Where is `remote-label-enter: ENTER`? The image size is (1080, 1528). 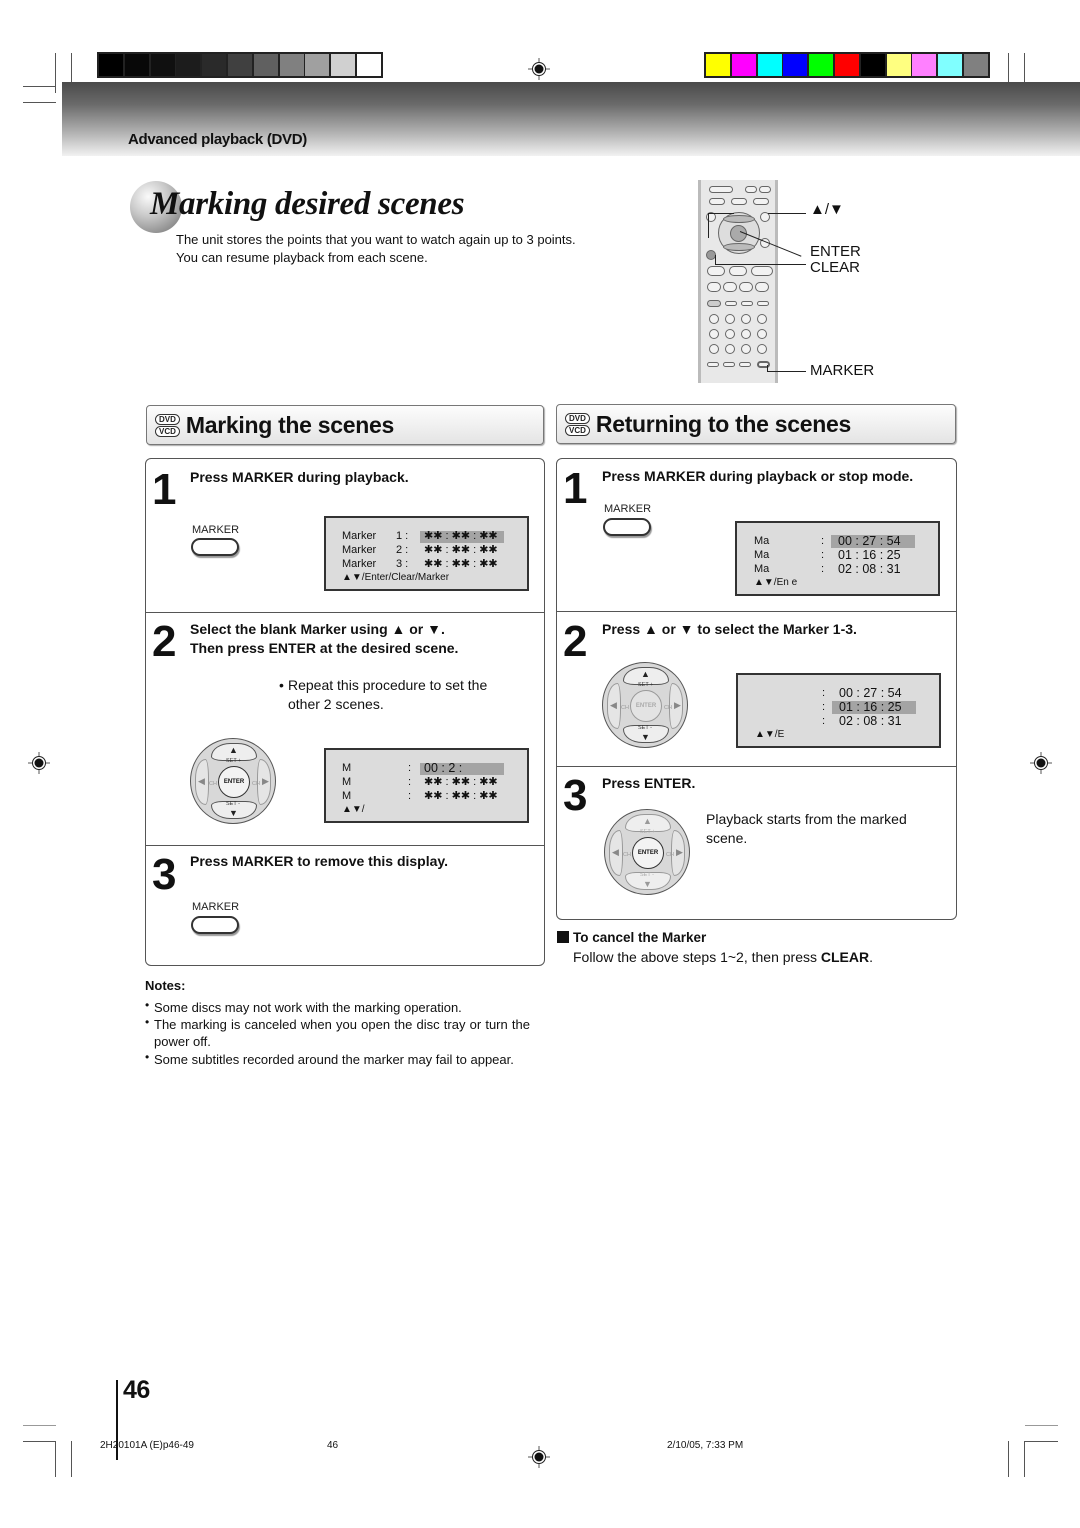 remote-label-enter: ENTER is located at coordinates (835, 251).